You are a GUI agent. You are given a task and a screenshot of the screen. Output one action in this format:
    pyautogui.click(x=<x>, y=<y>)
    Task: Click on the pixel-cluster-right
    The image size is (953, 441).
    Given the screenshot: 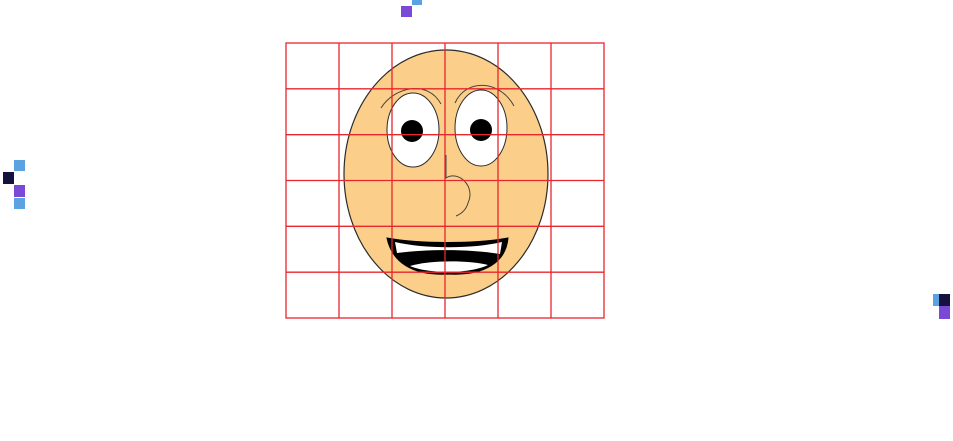 What is the action you would take?
    pyautogui.click(x=941, y=306)
    